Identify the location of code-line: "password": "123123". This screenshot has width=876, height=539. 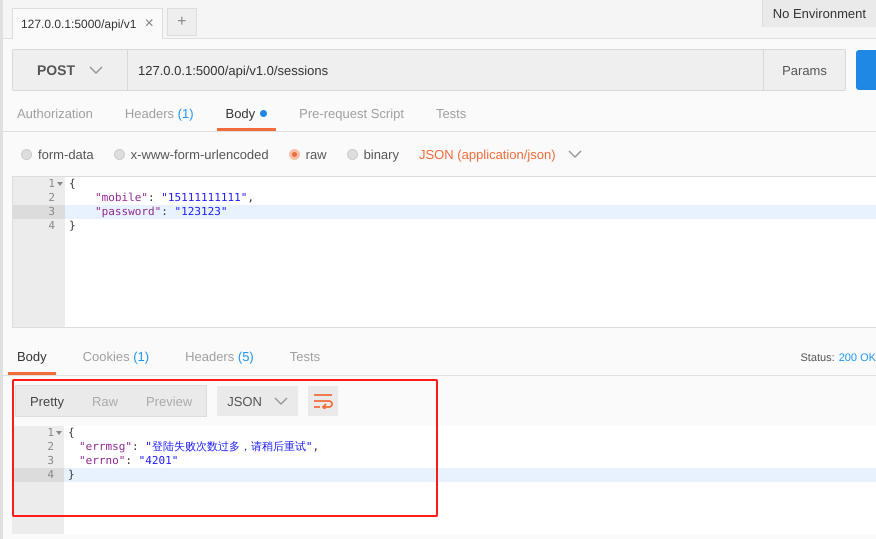
(161, 212).